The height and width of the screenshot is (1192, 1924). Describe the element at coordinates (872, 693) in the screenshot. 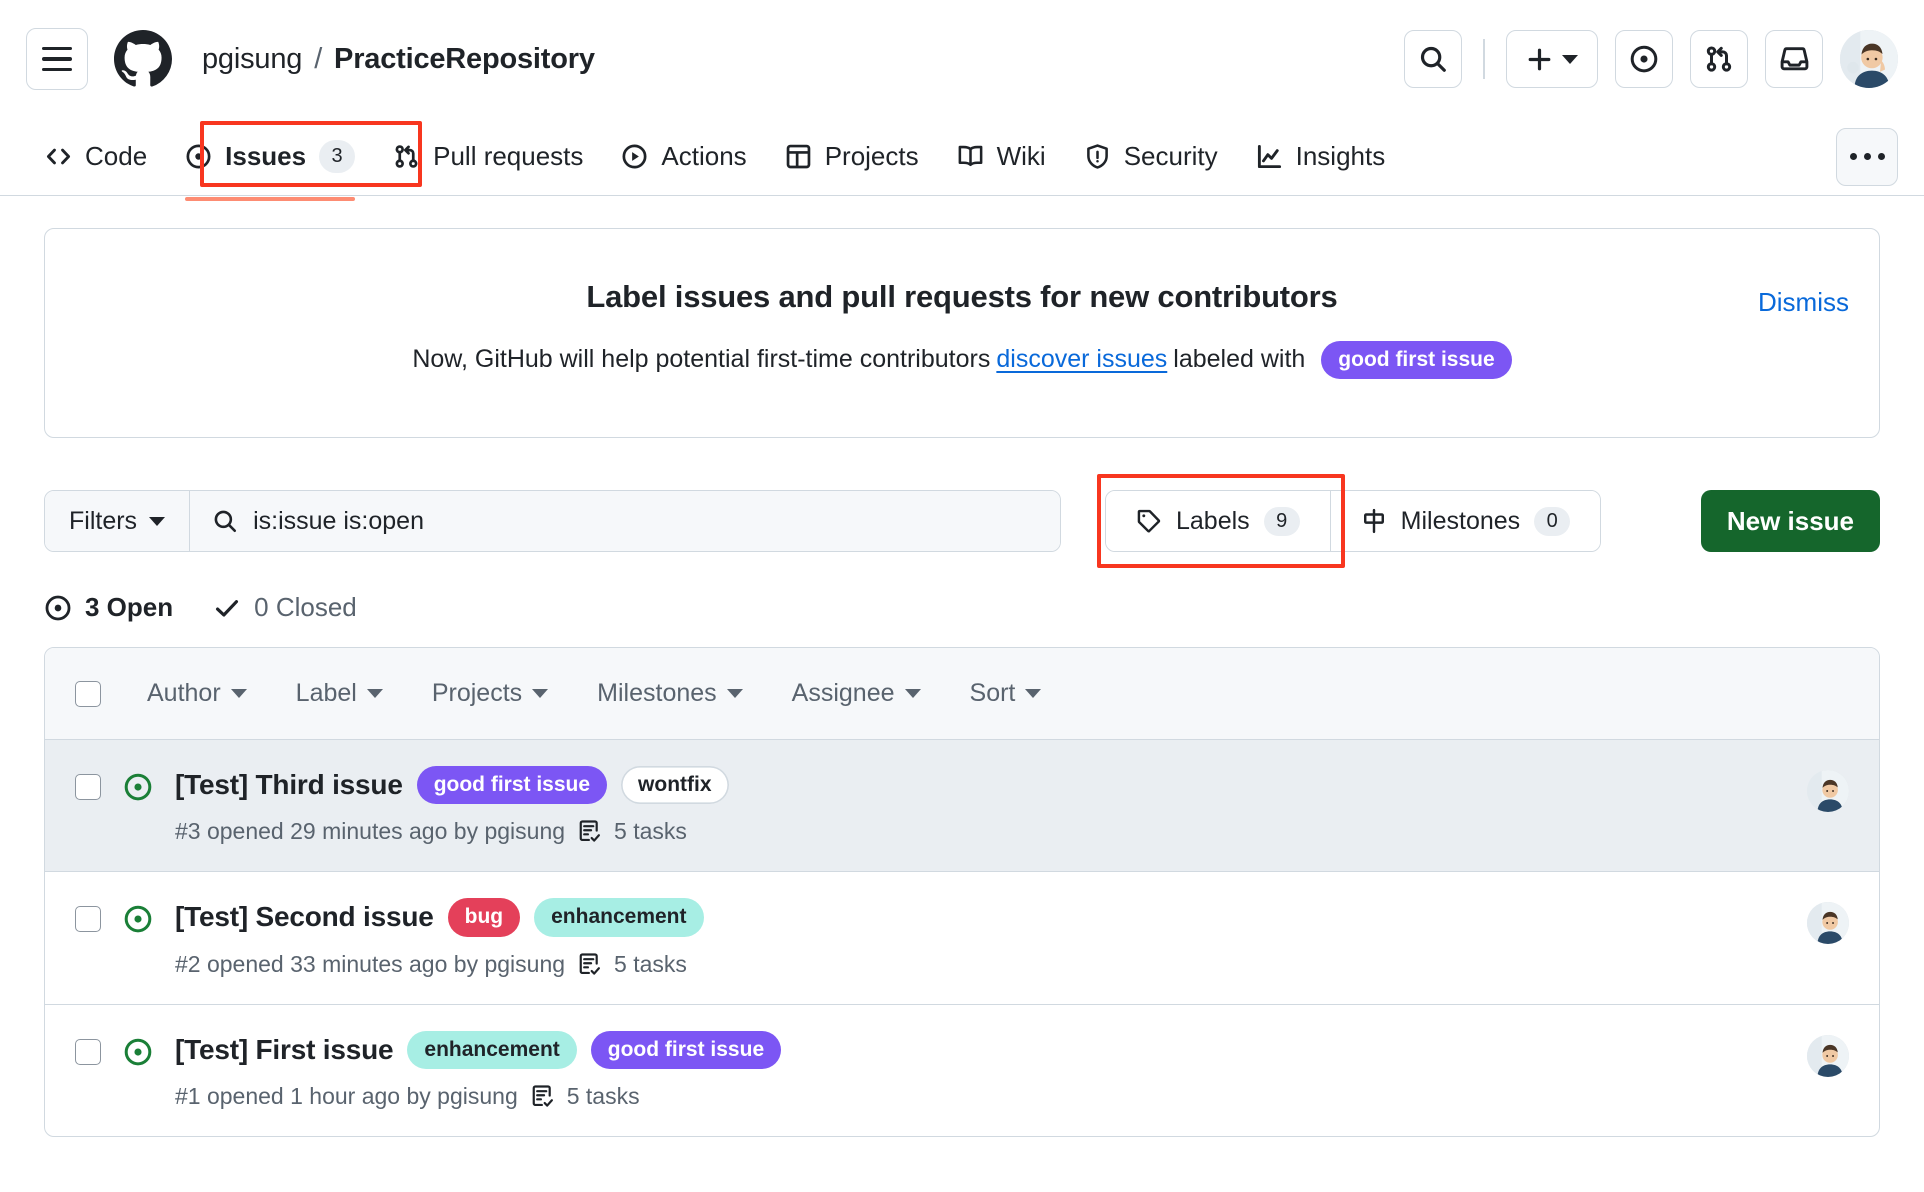

I see `assignee-filter: Assignee` at that location.